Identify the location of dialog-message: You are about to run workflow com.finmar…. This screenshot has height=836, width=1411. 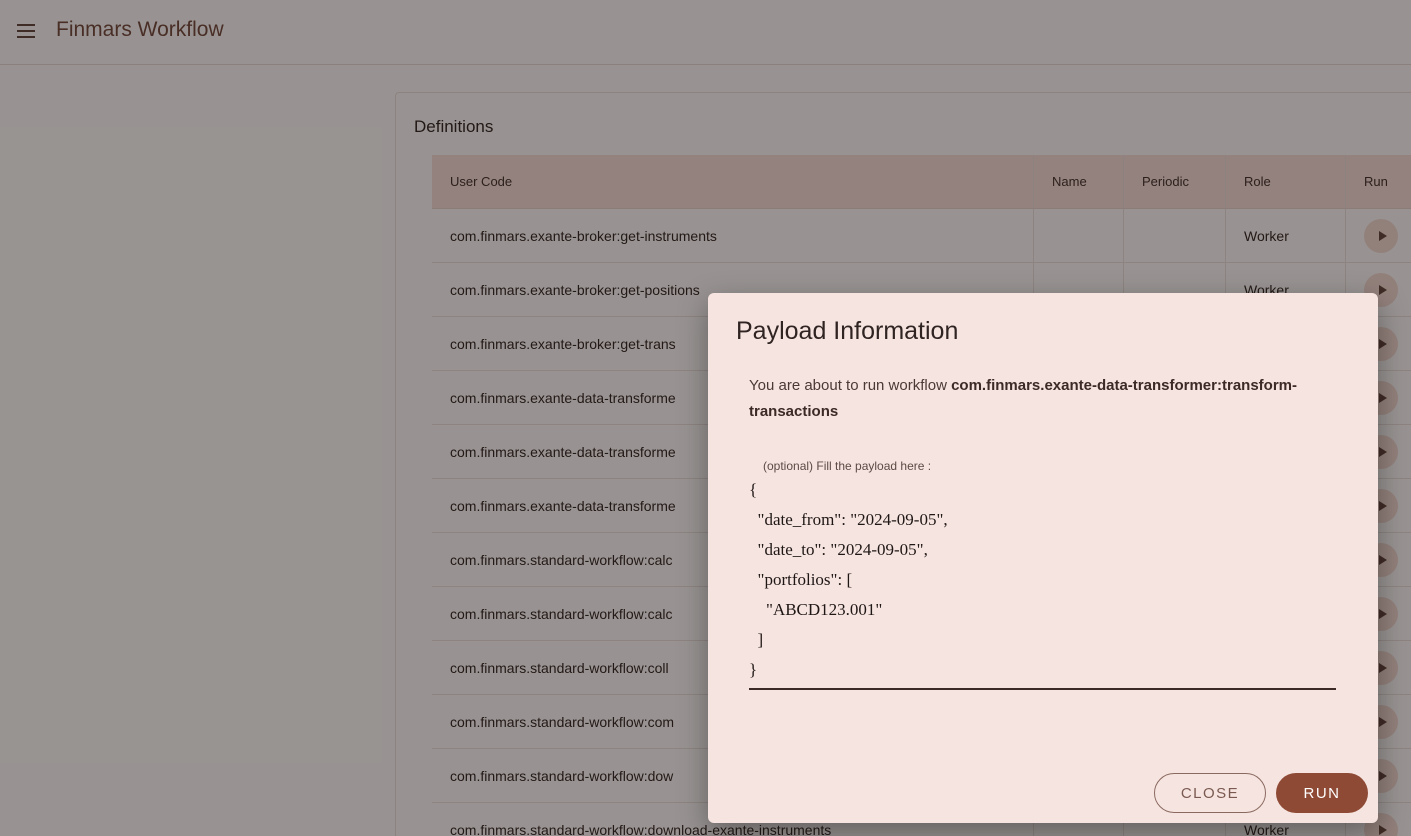
(1039, 399).